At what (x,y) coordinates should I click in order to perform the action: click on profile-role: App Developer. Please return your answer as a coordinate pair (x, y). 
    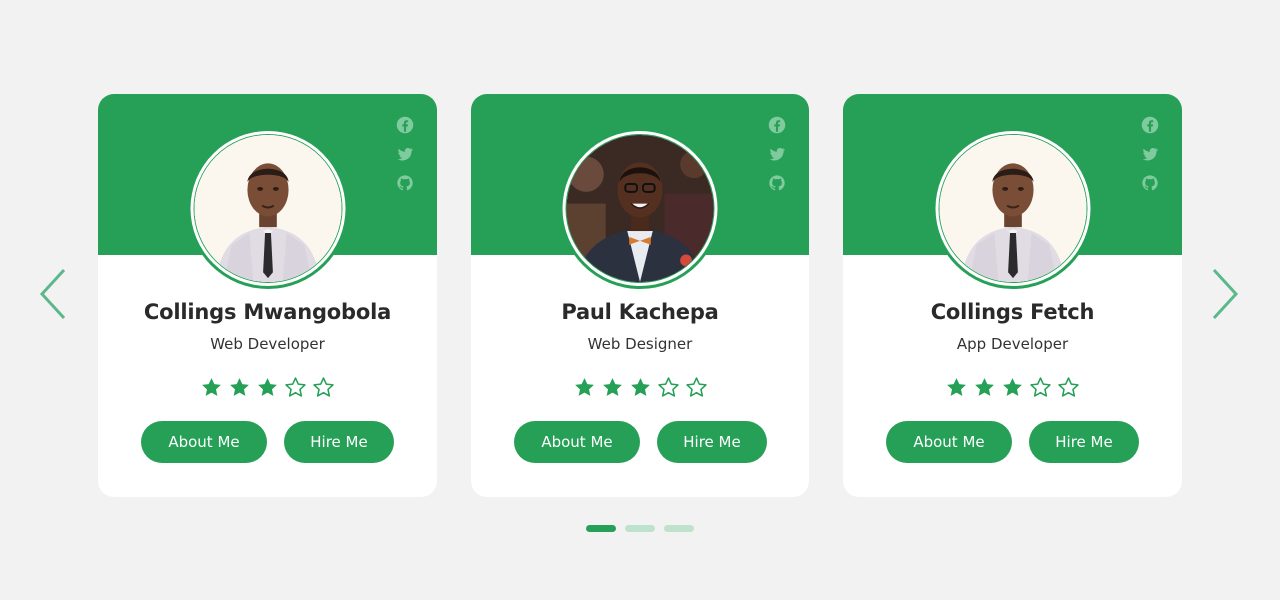
    Looking at the image, I should click on (1012, 344).